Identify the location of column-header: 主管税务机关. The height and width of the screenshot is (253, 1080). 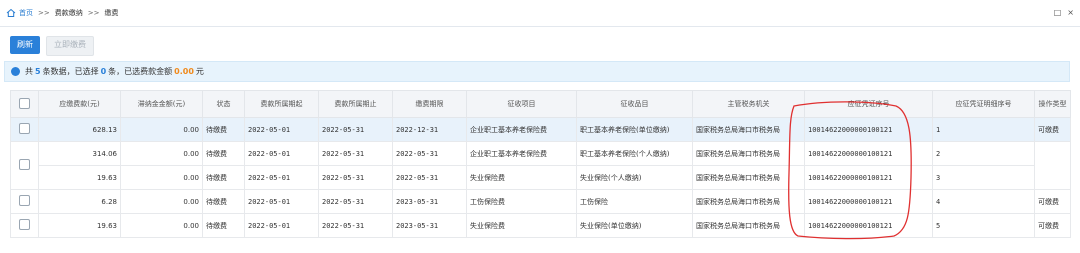
(748, 104).